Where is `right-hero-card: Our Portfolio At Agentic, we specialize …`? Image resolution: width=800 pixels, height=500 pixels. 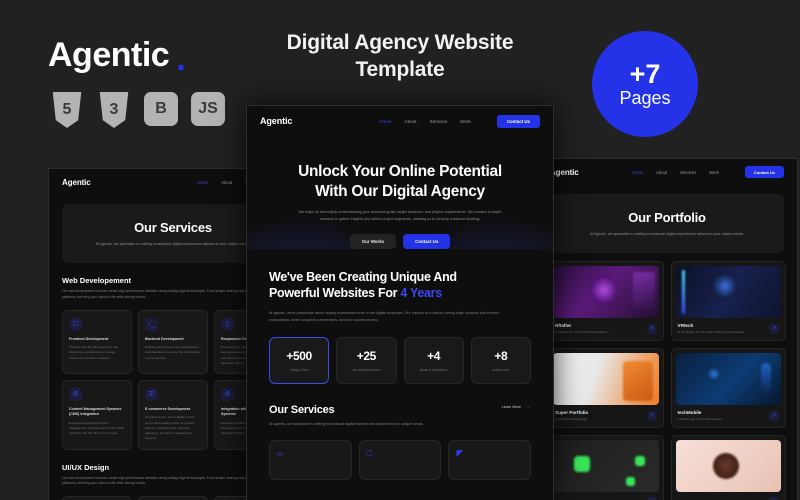
right-hero-card: Our Portfolio At Agentic, we specialize … is located at coordinates (667, 224).